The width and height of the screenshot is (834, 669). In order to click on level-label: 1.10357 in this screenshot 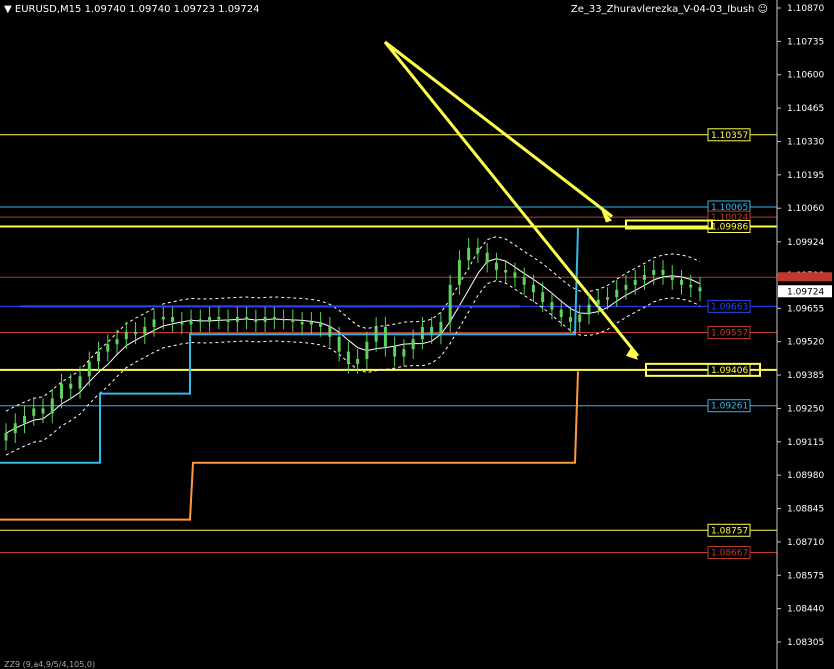, I will do `click(729, 136)`.